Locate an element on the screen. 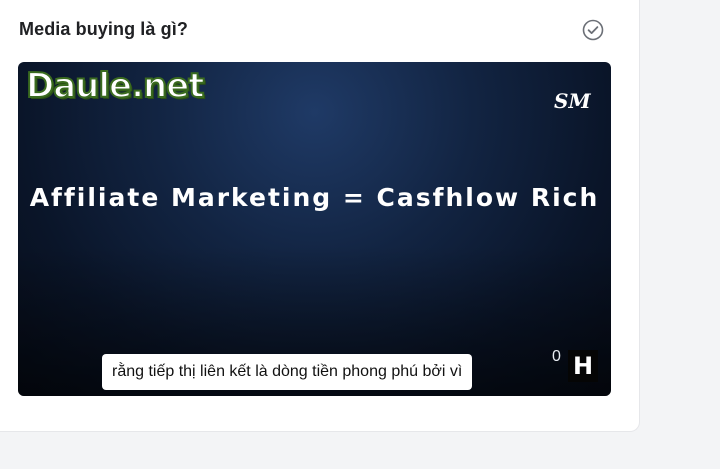  brand-logo-text: SM is located at coordinates (572, 101).